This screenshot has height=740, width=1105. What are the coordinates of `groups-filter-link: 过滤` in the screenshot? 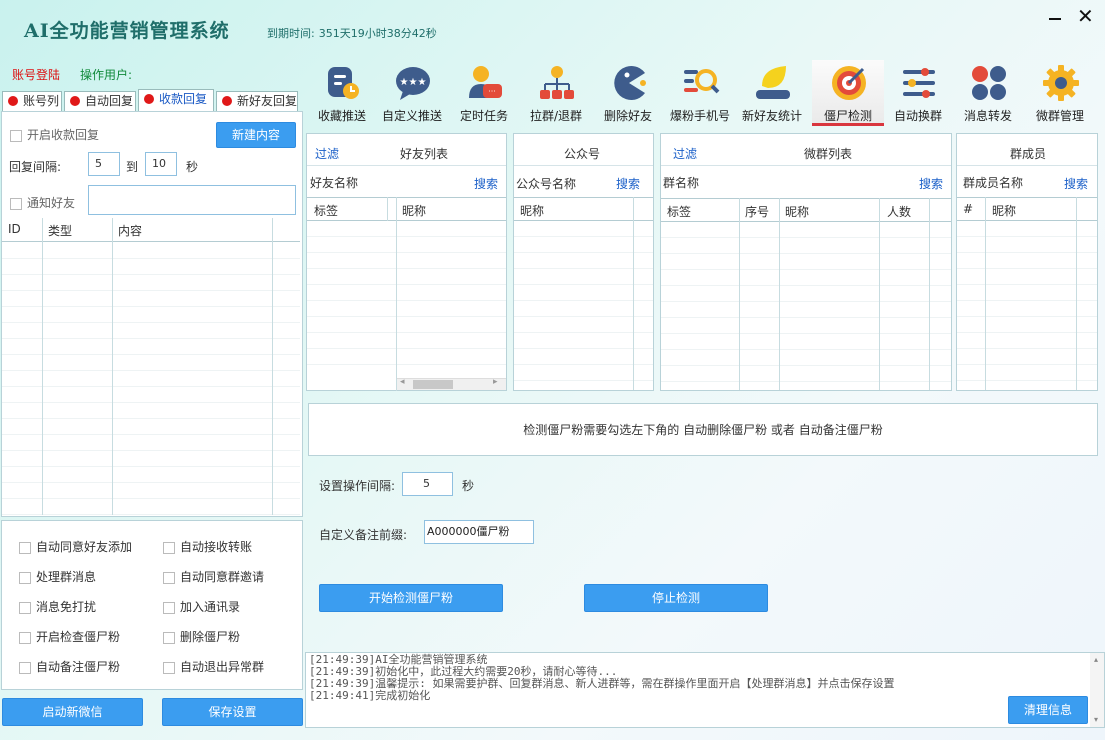 It's located at (685, 153).